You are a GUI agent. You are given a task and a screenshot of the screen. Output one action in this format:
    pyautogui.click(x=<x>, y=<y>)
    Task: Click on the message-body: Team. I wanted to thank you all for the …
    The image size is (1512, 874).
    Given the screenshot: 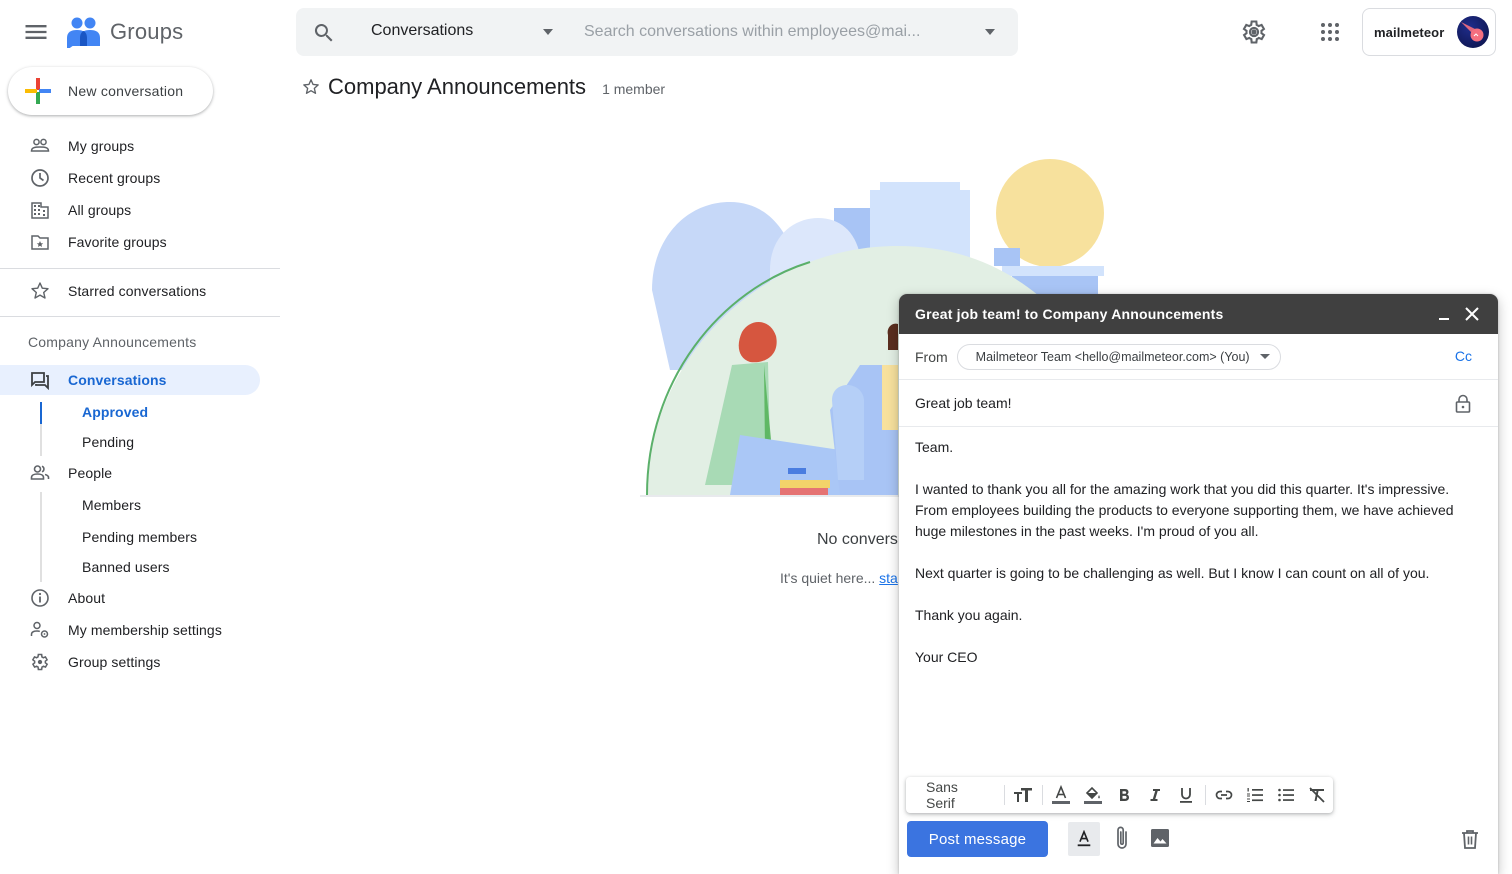 What is the action you would take?
    pyautogui.click(x=1198, y=547)
    